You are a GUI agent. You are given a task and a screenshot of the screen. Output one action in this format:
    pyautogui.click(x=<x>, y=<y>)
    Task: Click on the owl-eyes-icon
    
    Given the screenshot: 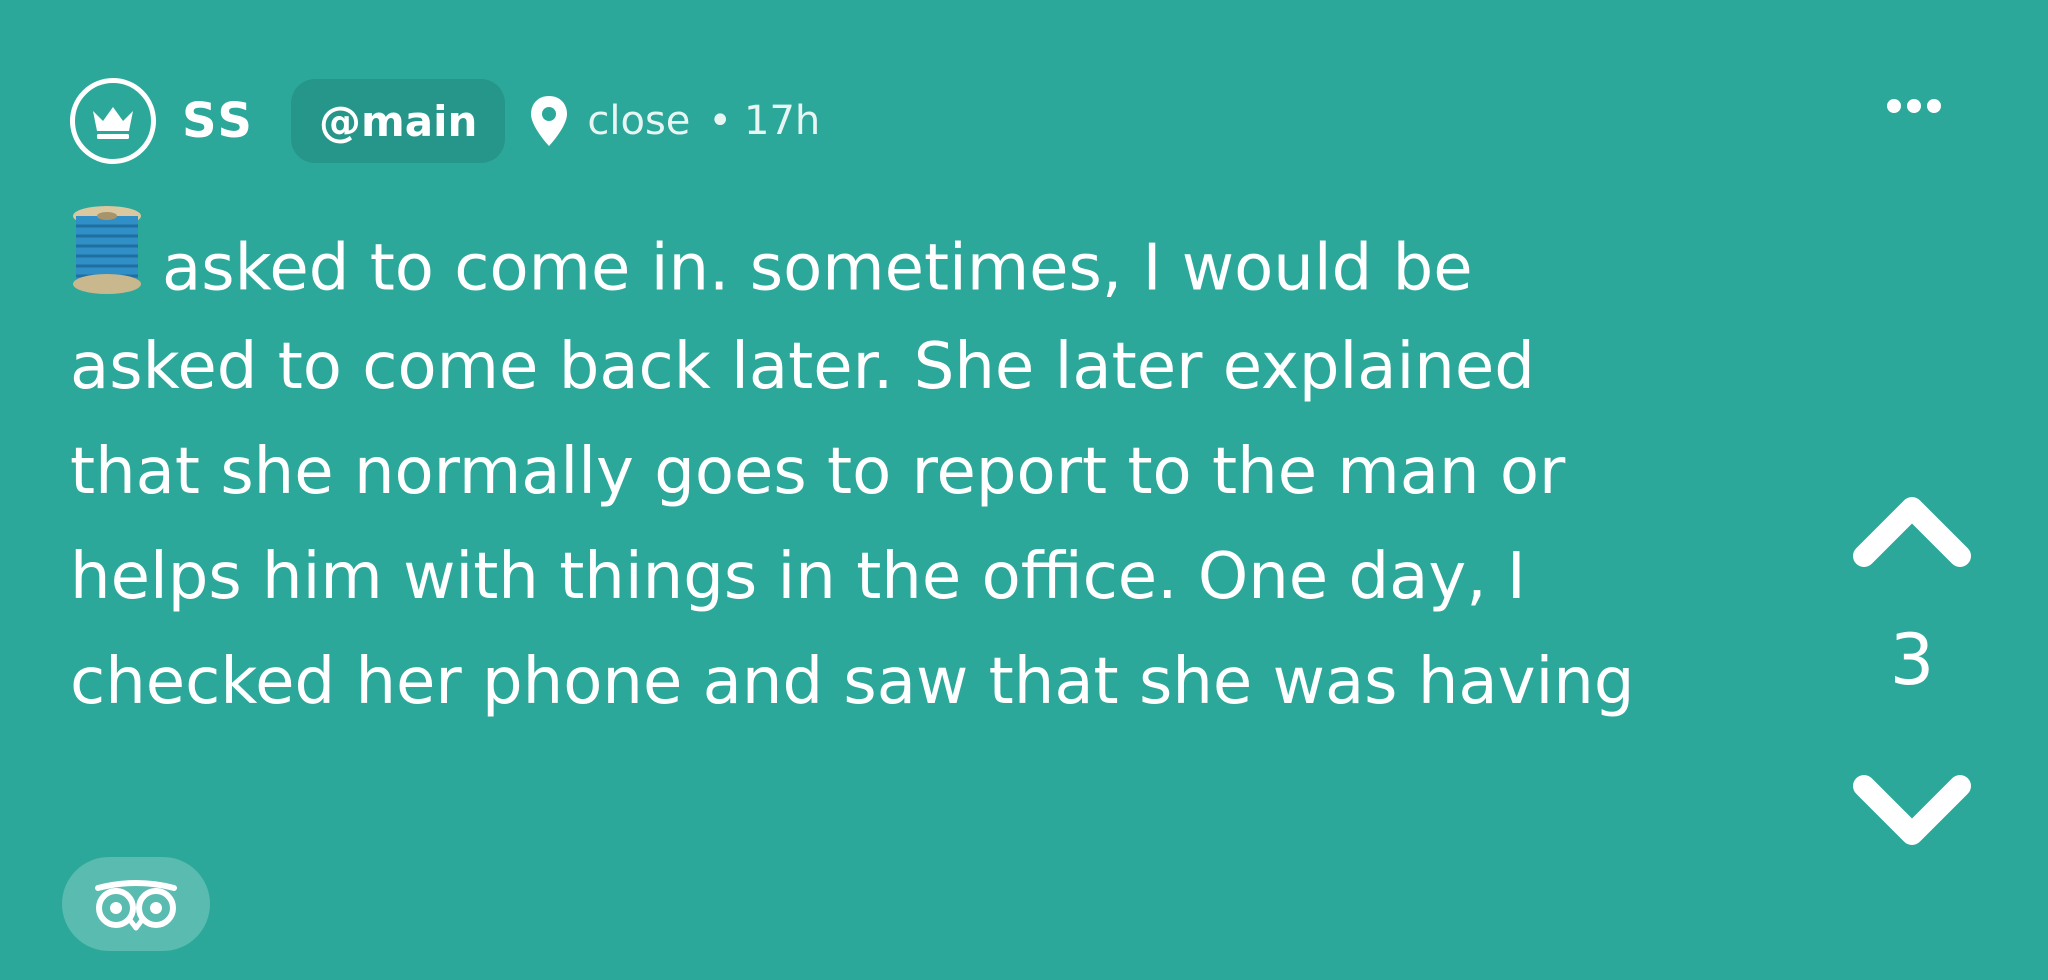 What is the action you would take?
    pyautogui.click(x=136, y=905)
    